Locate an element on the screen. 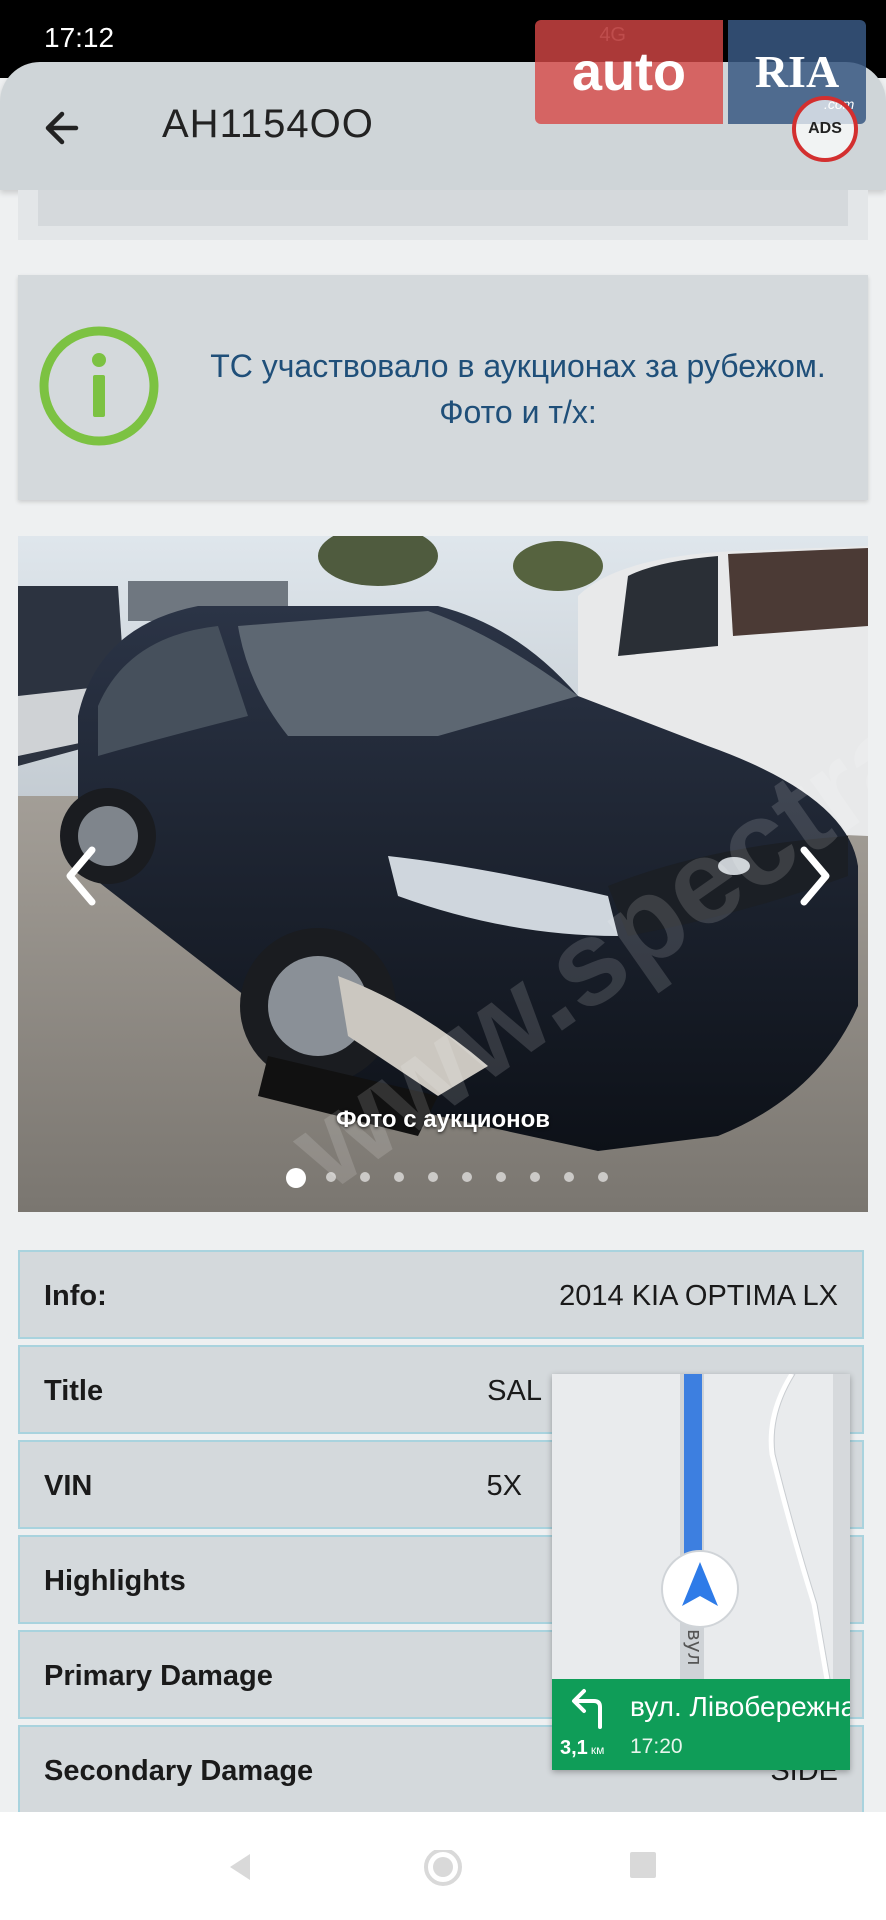 This screenshot has width=886, height=1920. detail-value: 5X is located at coordinates (504, 1486).